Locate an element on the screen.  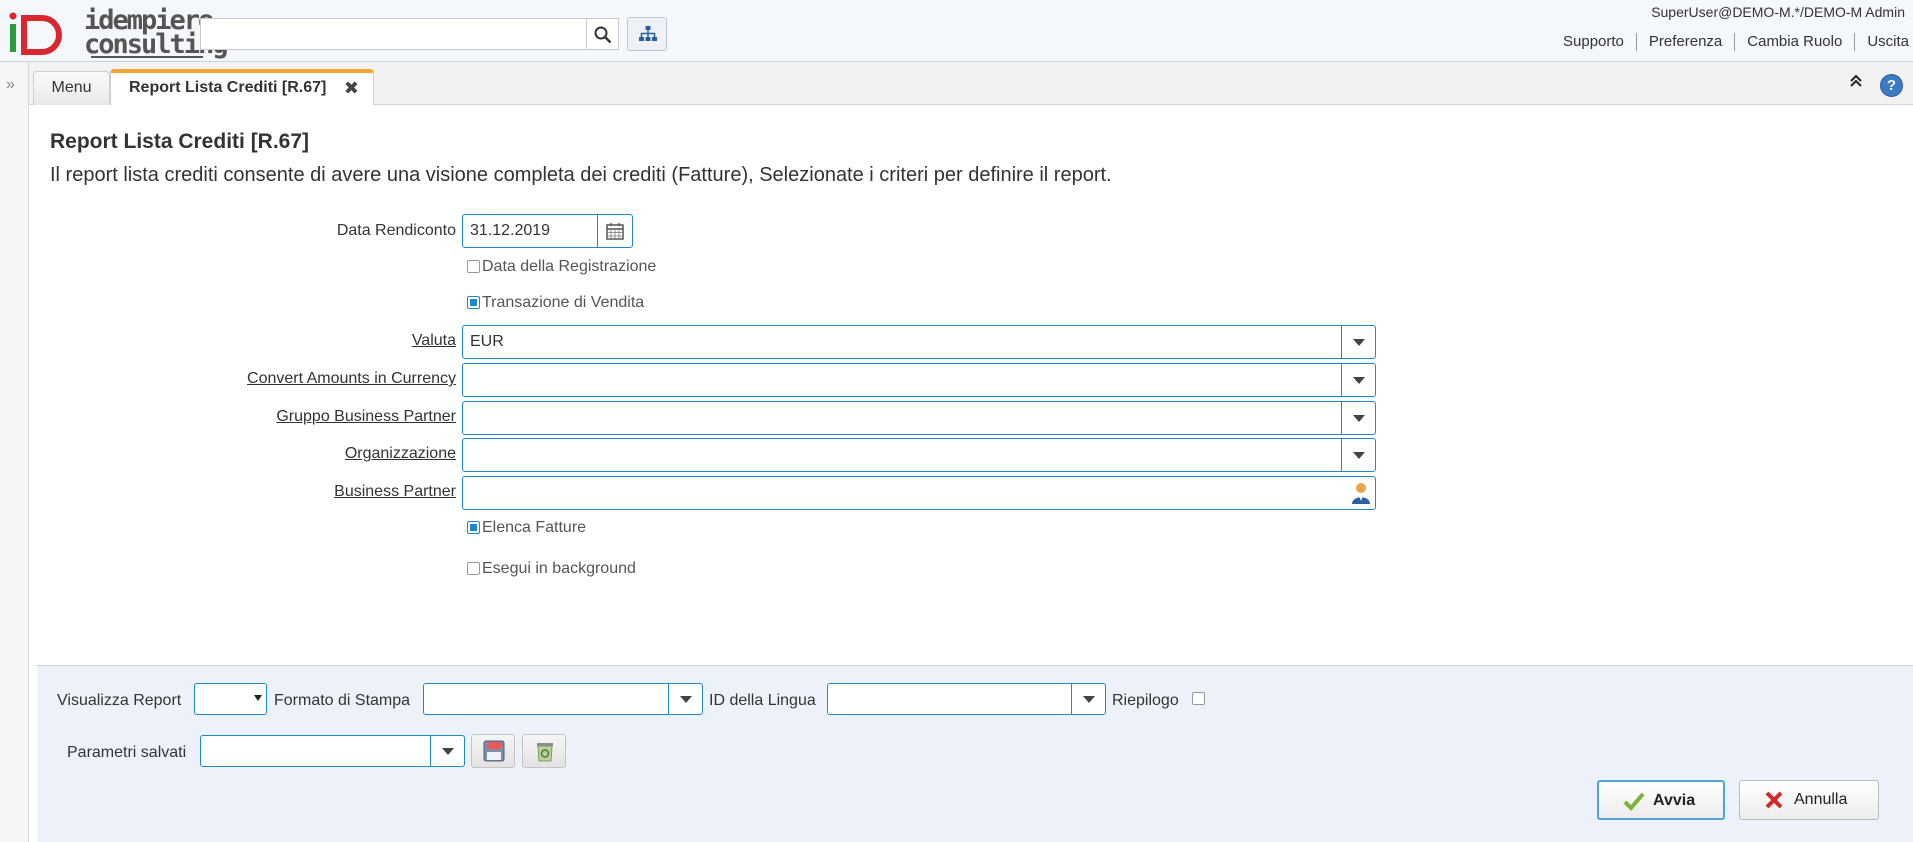
check-icon is located at coordinates (1634, 801).